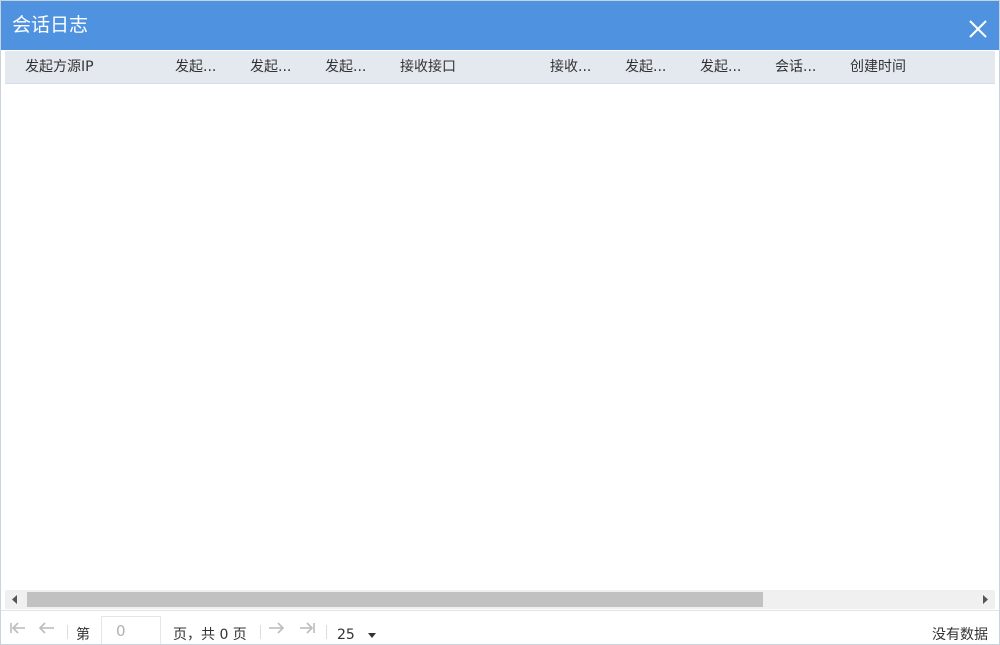 The width and height of the screenshot is (1000, 645). I want to click on prev-page-icon, so click(46, 628).